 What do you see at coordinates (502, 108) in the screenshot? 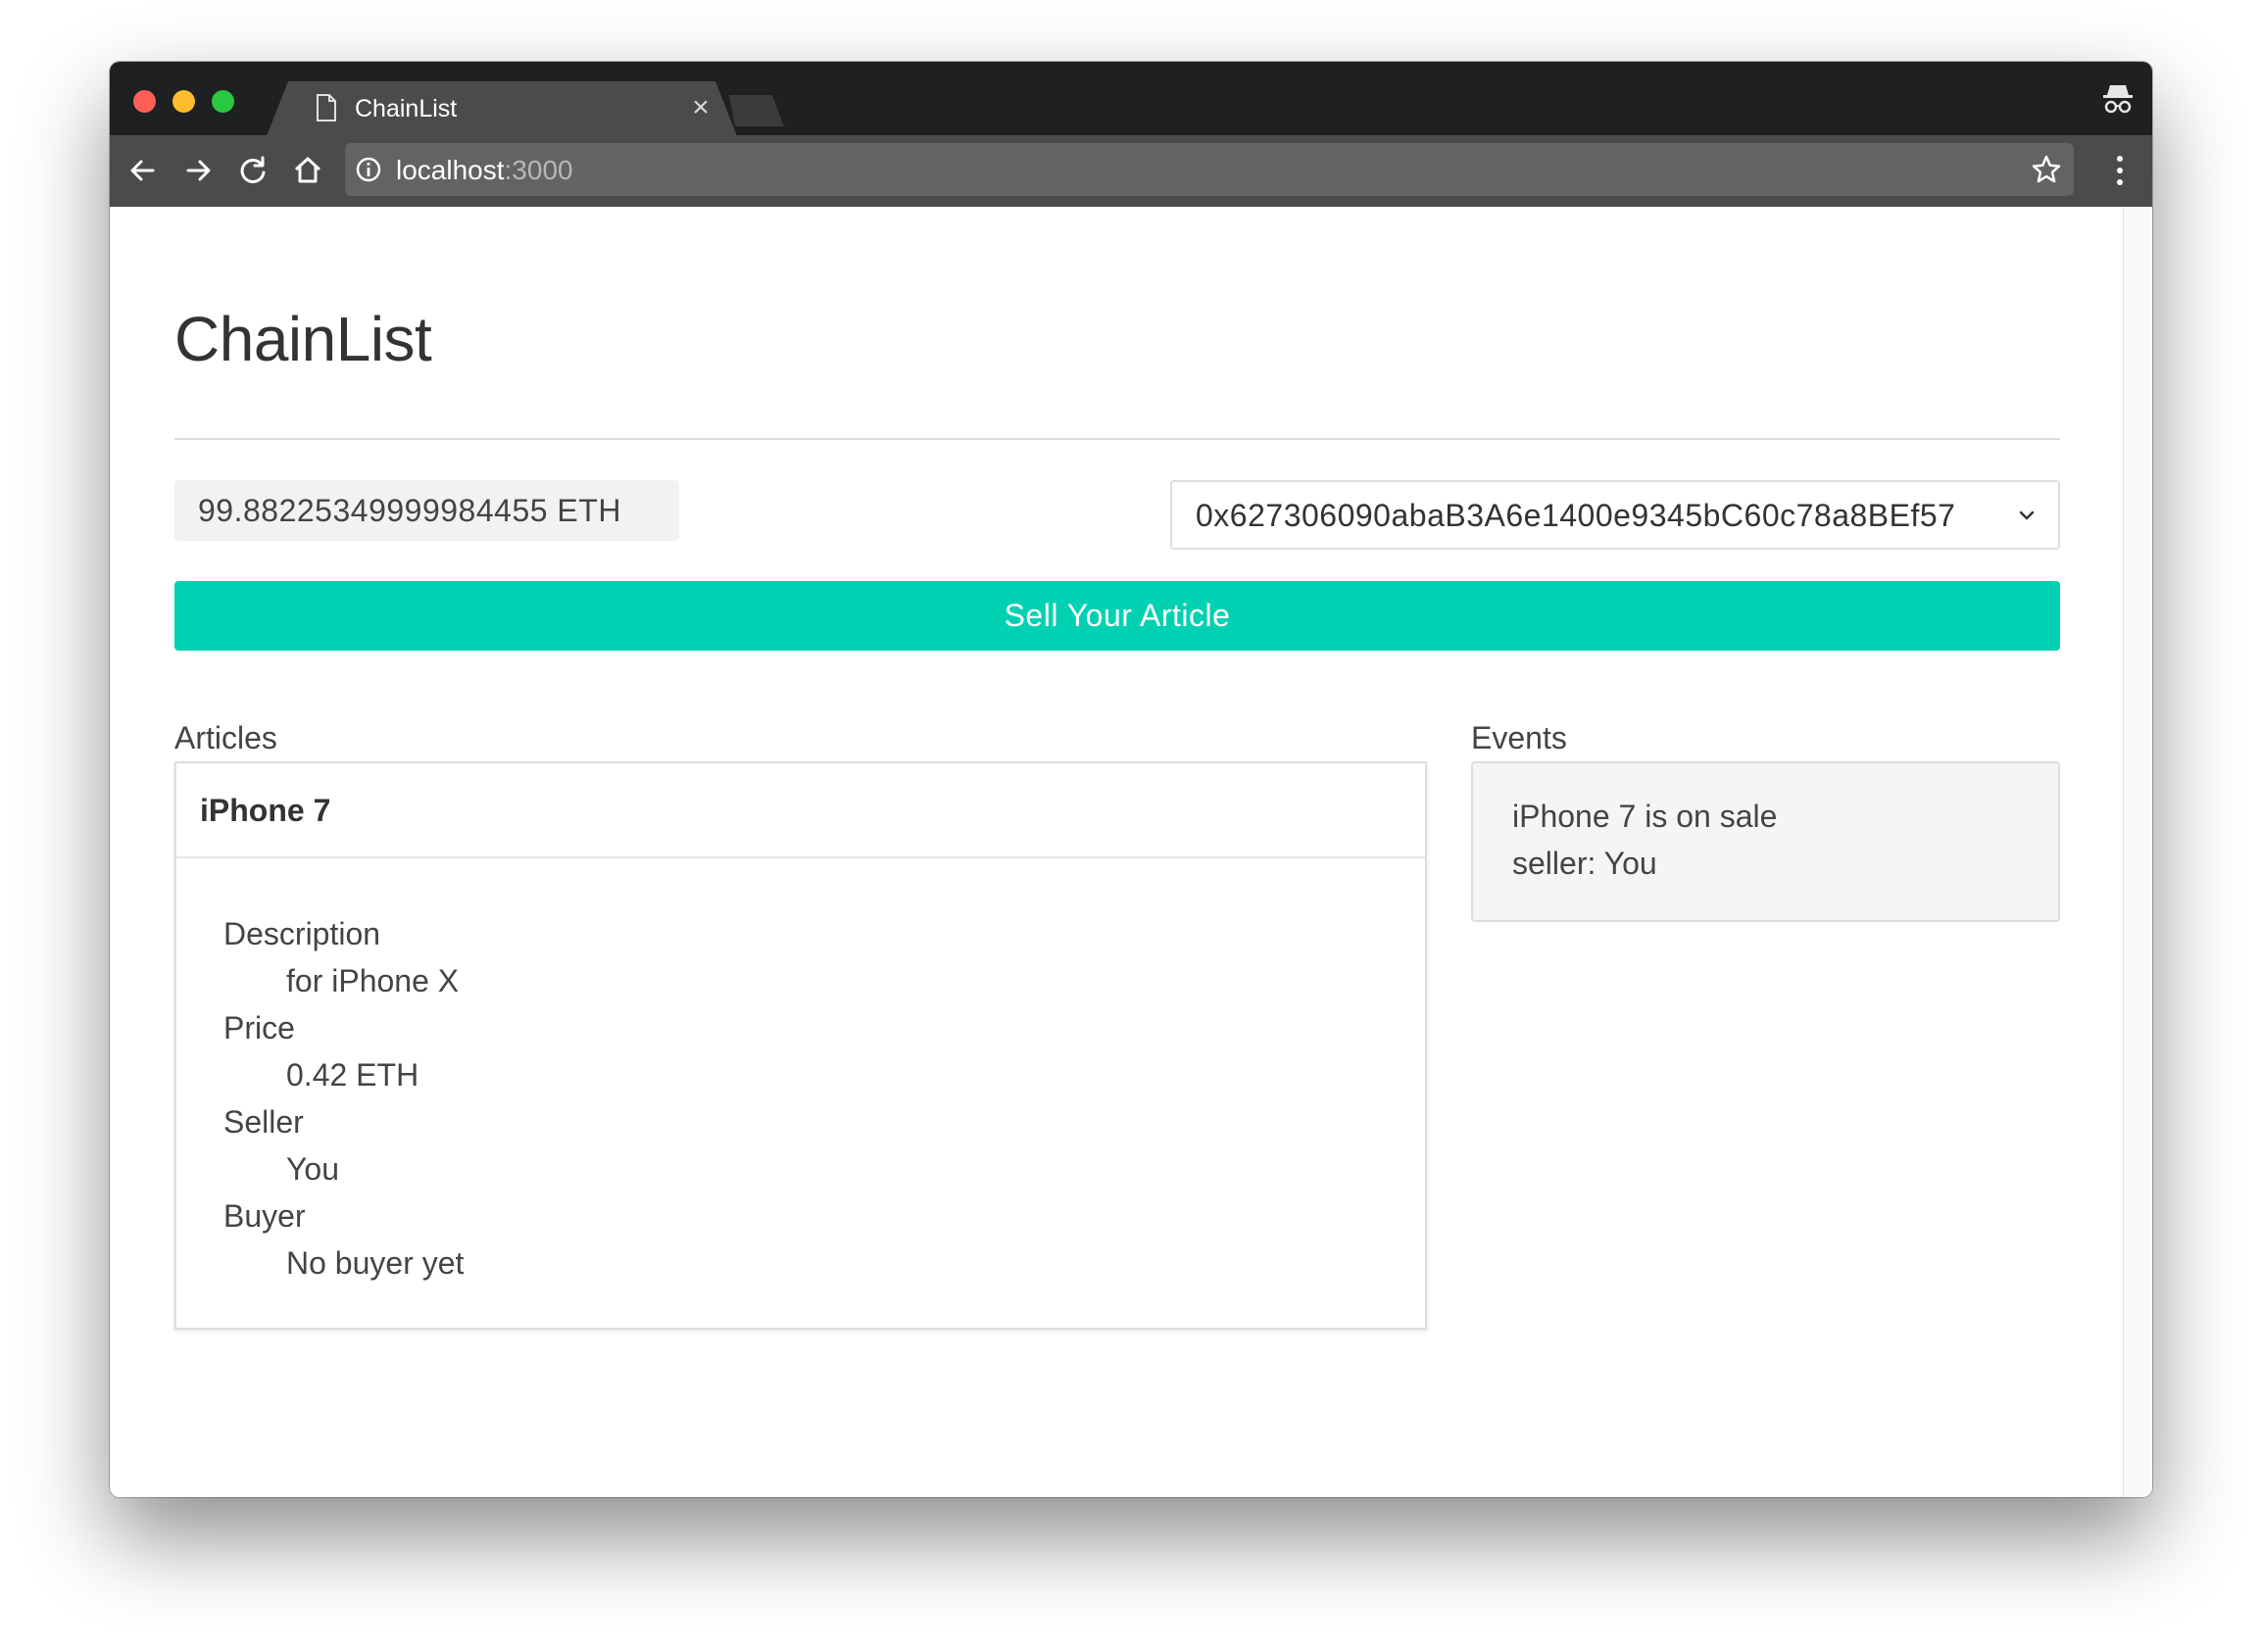
I see `browser-tab: ChainList ×` at bounding box center [502, 108].